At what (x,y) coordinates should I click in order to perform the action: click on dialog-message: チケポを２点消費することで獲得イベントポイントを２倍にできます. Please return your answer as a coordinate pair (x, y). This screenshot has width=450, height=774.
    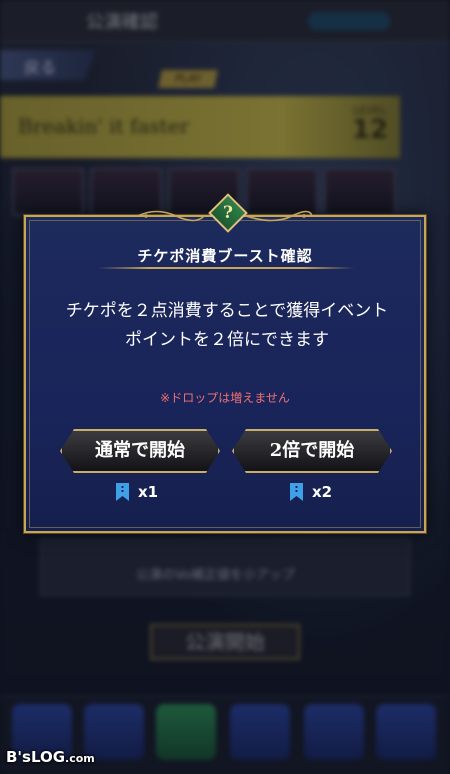
    Looking at the image, I should click on (227, 325).